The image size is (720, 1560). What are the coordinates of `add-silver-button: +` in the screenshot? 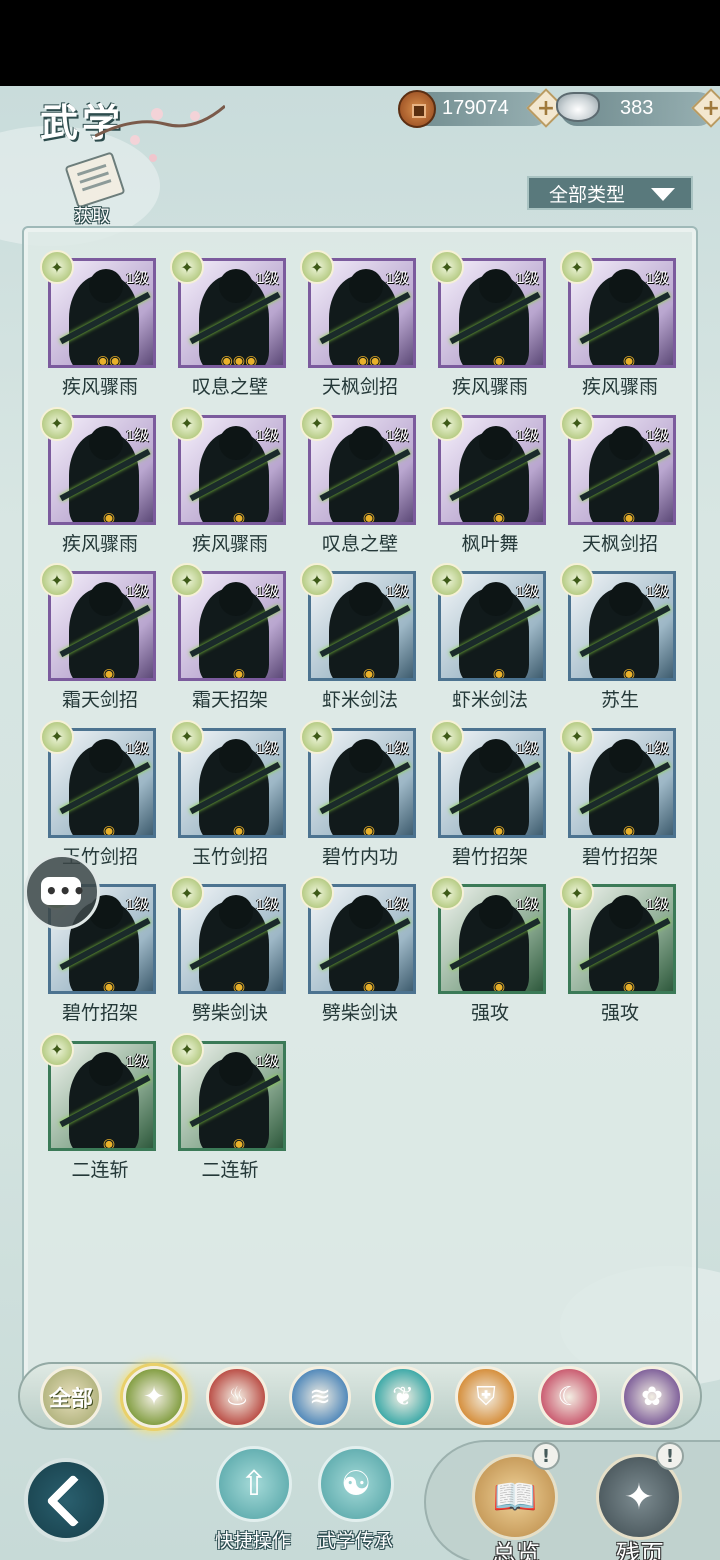 It's located at (705, 108).